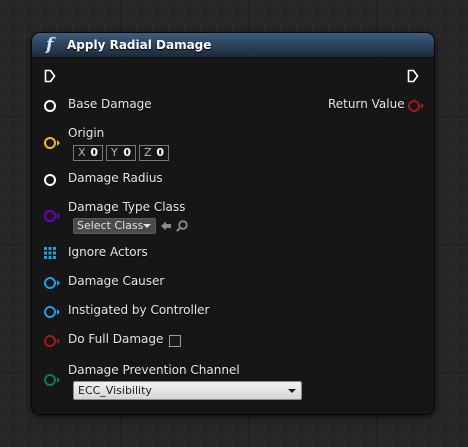  I want to click on damage-radius-pin-icon, so click(50, 180).